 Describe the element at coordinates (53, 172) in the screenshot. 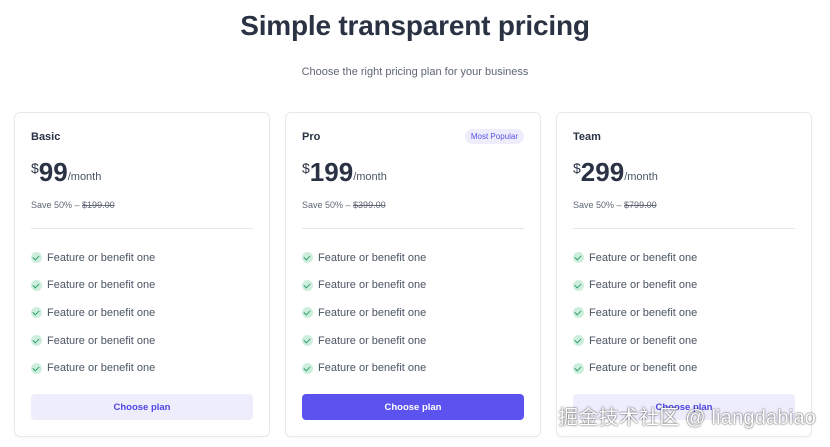

I see `price-amount: 99` at that location.